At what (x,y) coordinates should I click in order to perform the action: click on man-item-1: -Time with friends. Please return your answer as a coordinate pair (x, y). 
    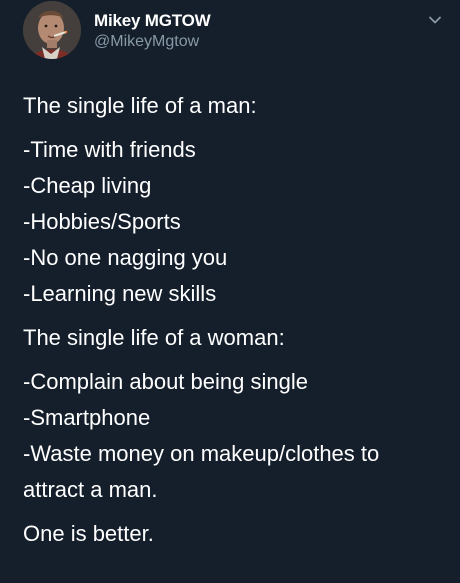
    Looking at the image, I should click on (109, 149).